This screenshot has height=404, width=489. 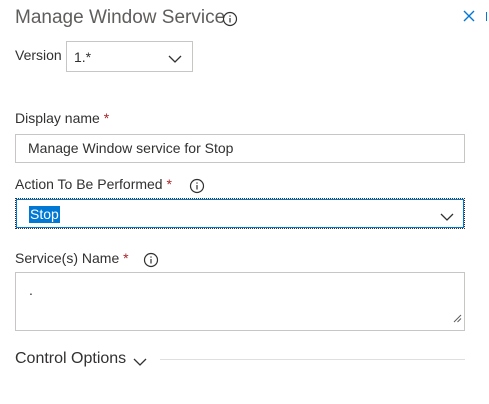 I want to click on display-name-input: Manage Window service for Stop, so click(x=240, y=148).